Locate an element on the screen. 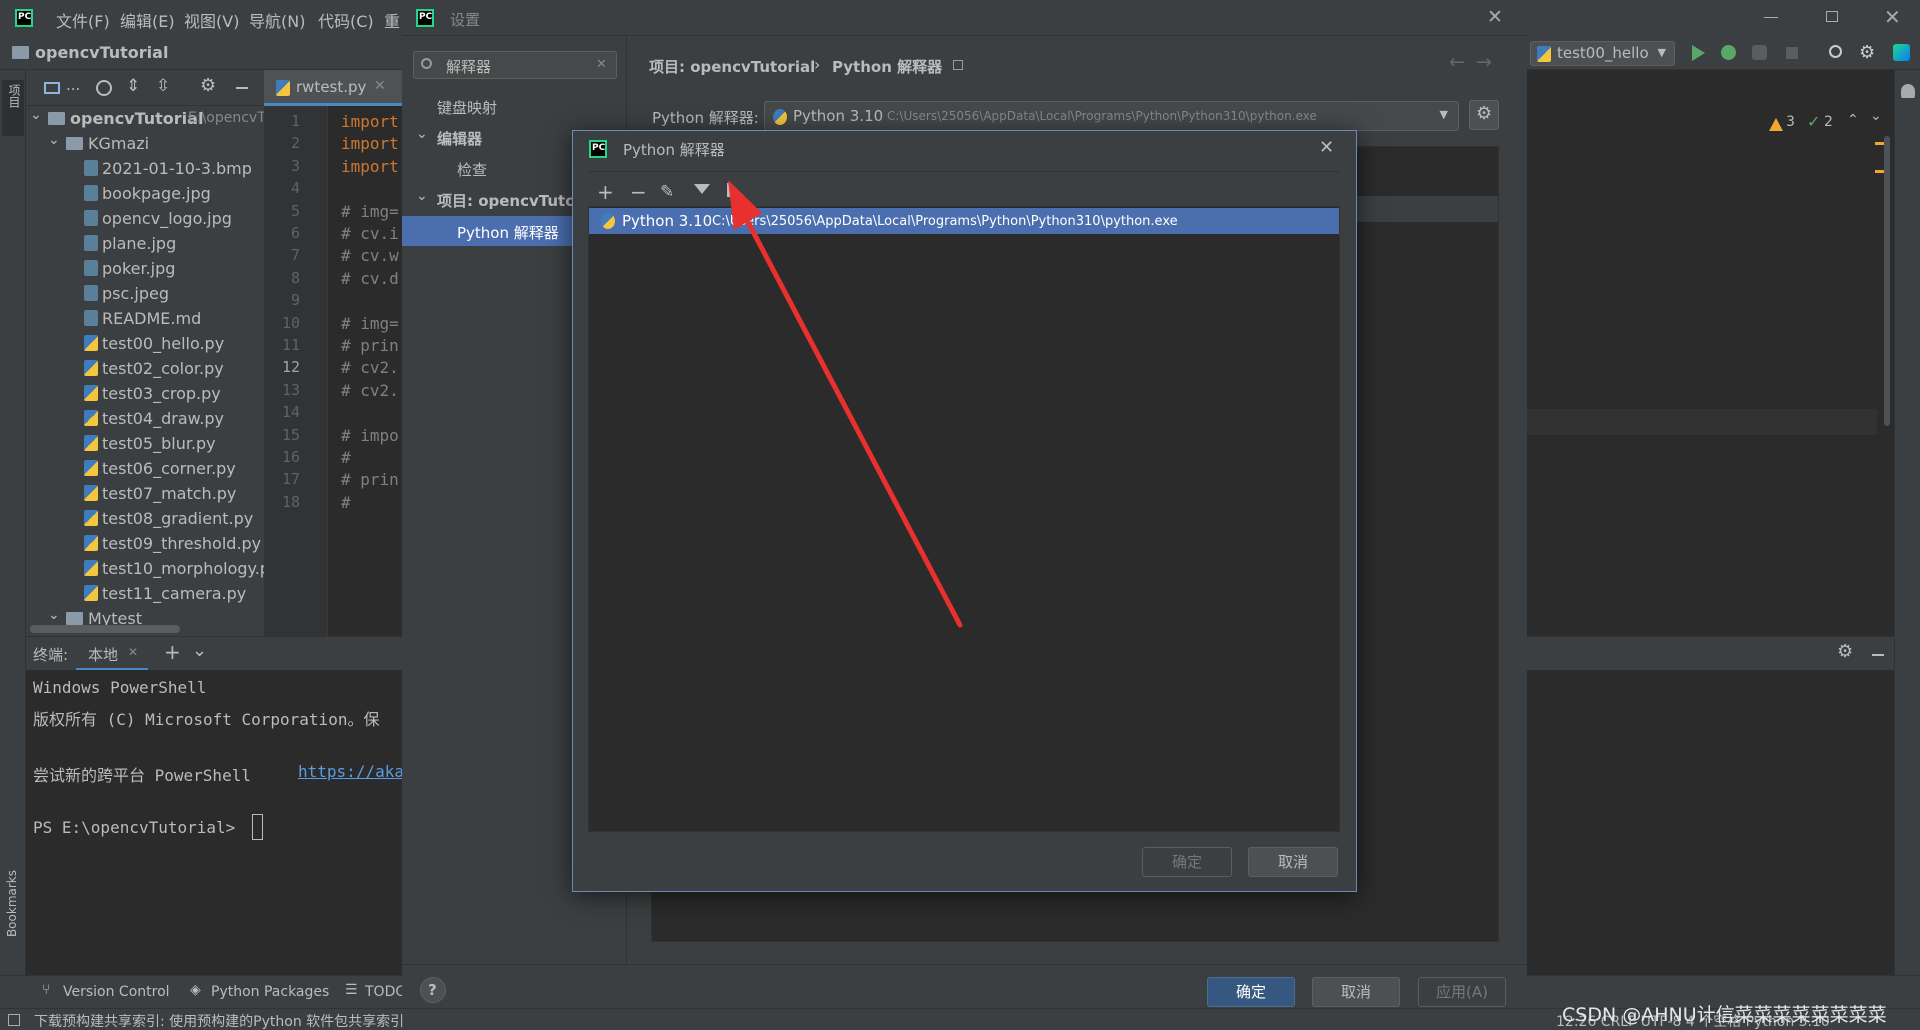  tree-file: test05_blur.py is located at coordinates (145, 443).